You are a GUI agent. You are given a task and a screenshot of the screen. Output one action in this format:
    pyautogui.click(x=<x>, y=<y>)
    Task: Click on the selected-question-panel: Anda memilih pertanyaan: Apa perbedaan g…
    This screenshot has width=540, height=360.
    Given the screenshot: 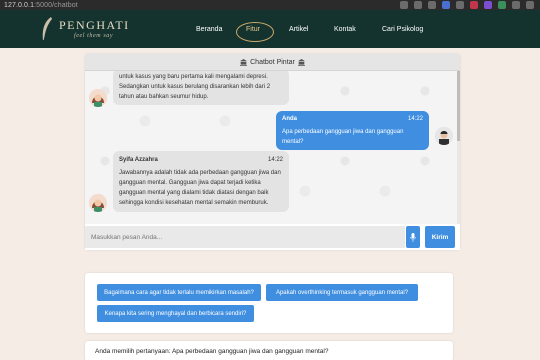 What is the action you would take?
    pyautogui.click(x=269, y=350)
    